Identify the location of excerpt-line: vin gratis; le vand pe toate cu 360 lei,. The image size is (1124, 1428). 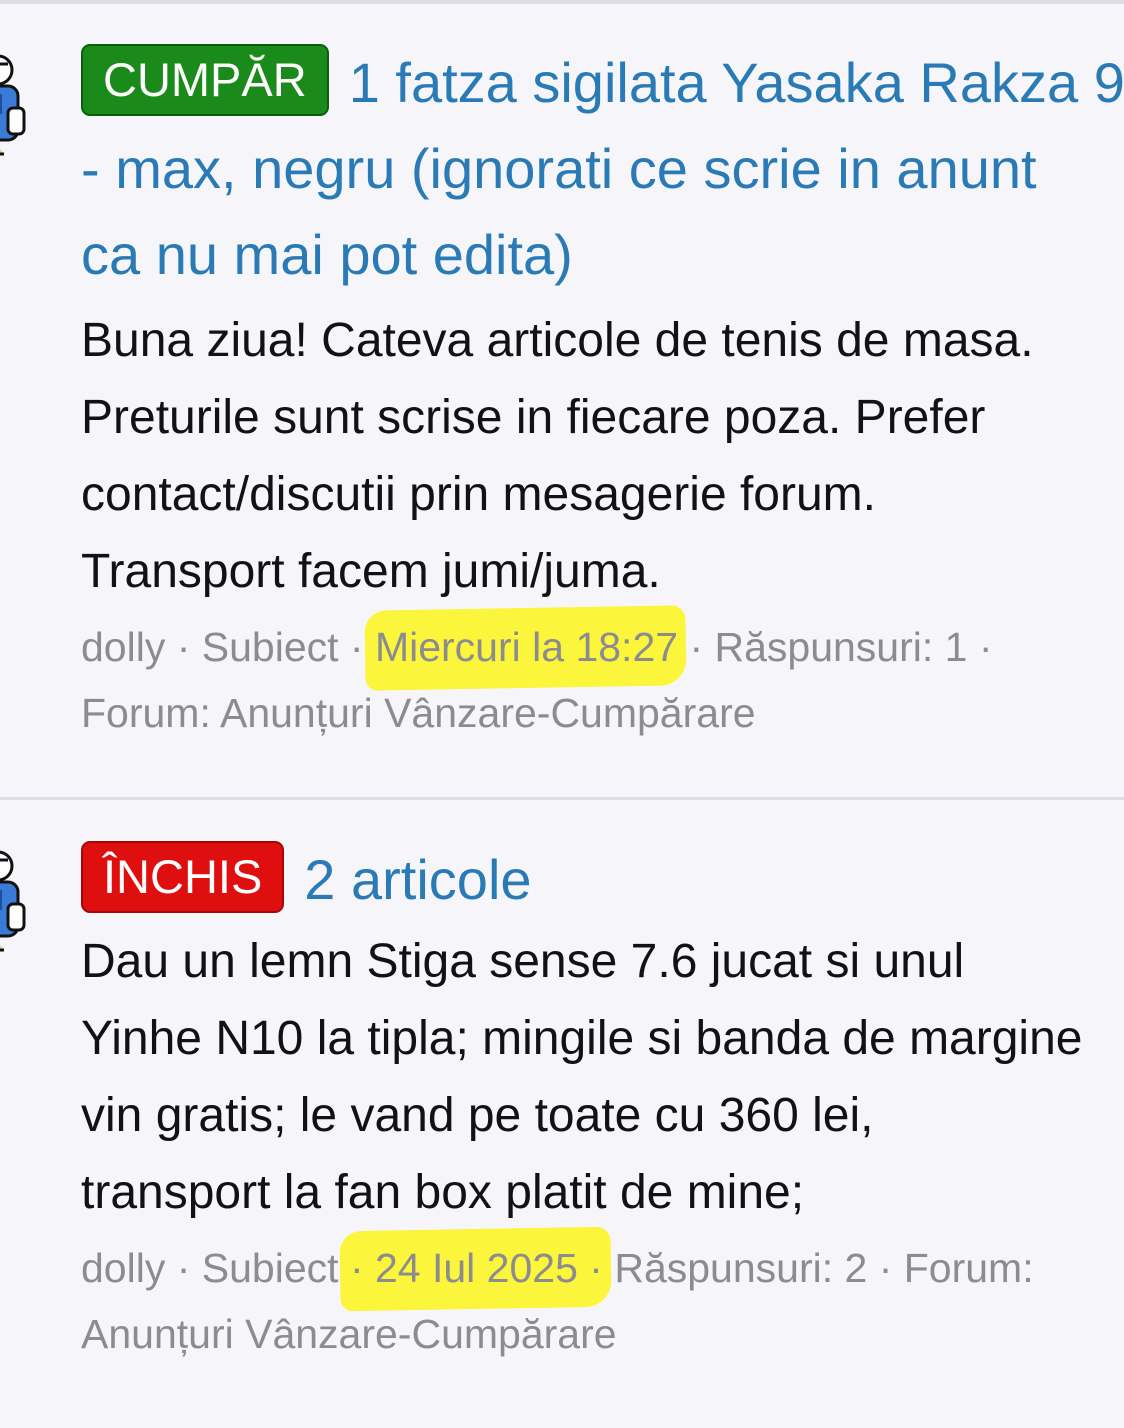
(477, 1115).